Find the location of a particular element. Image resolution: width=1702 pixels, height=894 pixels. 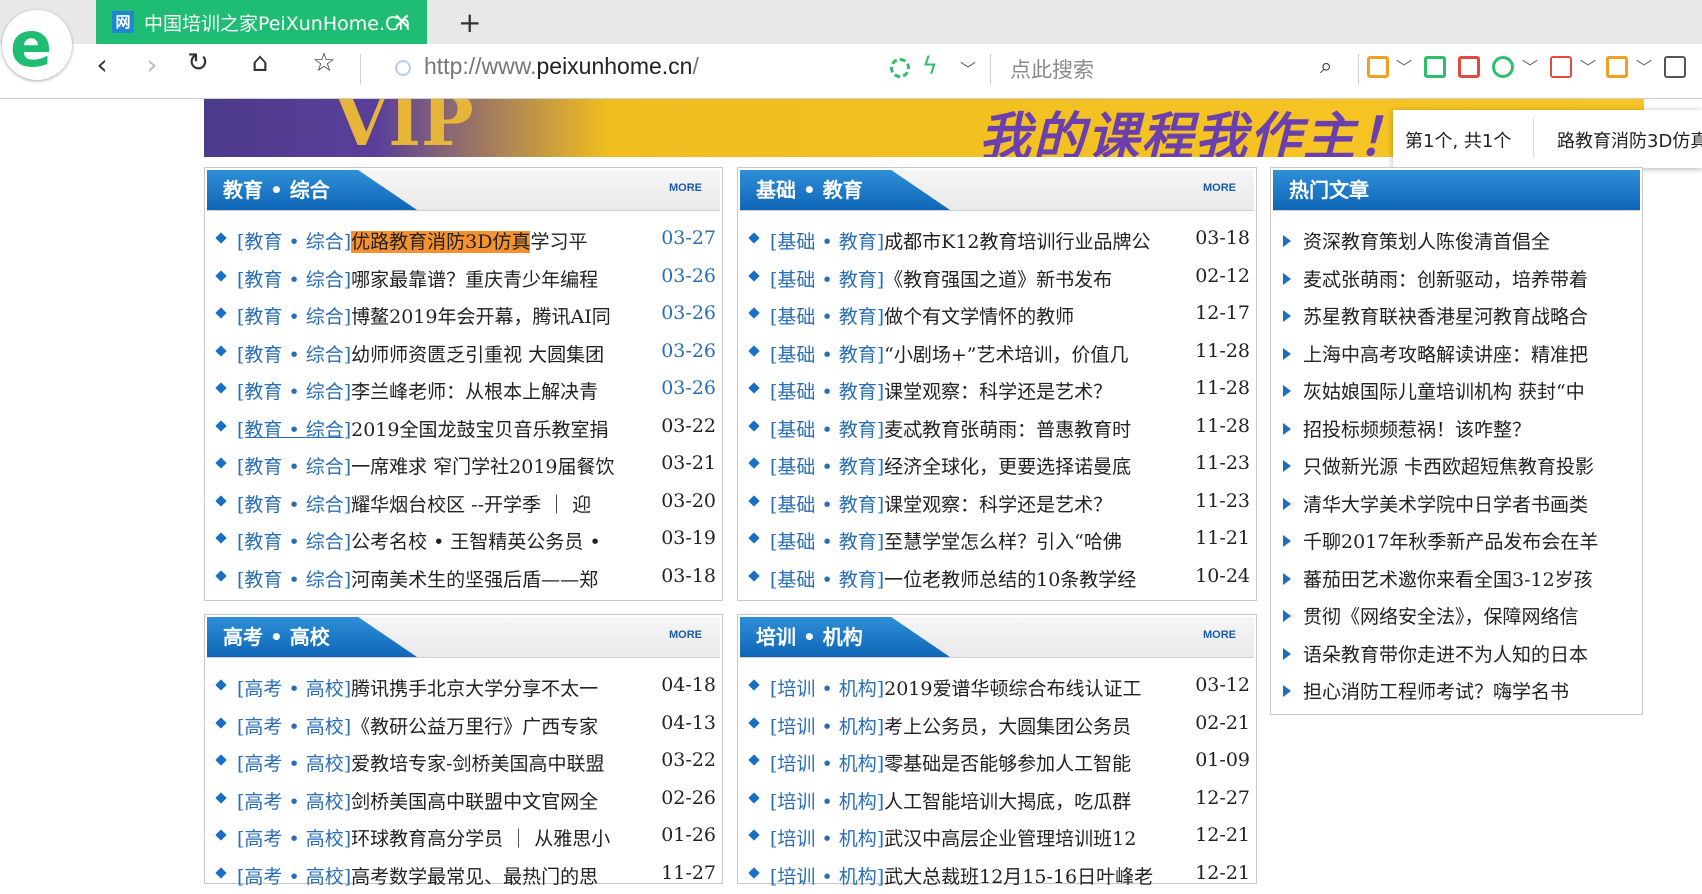

list-item: [培训 • 机构]考上公务员，大圆集团公务员02-21 is located at coordinates (997, 726).